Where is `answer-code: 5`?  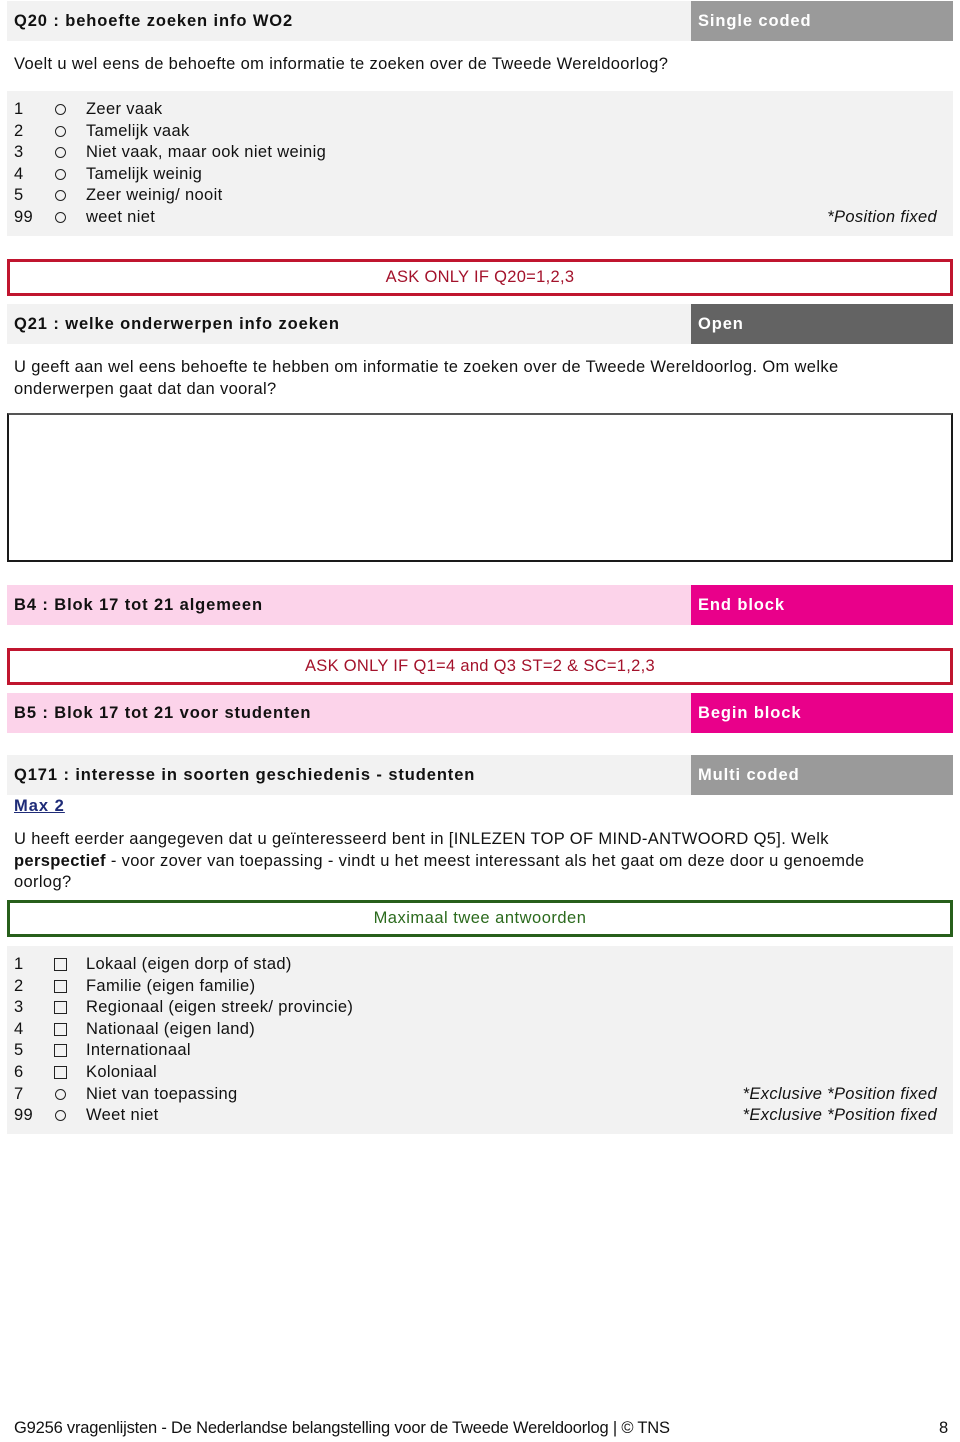 answer-code: 5 is located at coordinates (19, 195).